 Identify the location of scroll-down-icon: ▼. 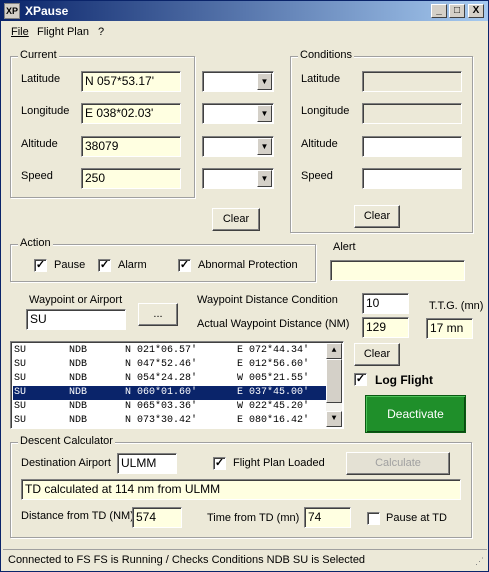
(334, 419).